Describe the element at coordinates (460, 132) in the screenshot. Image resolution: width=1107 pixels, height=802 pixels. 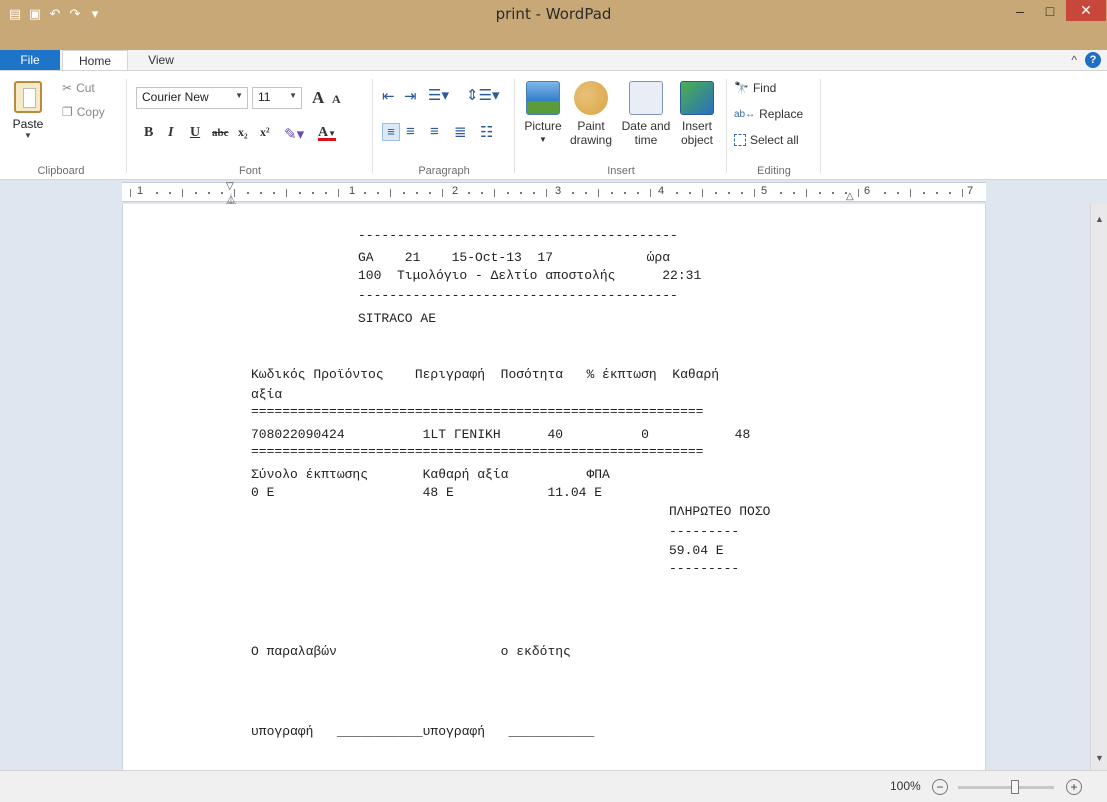
I see `justify-icon: ≣` at that location.